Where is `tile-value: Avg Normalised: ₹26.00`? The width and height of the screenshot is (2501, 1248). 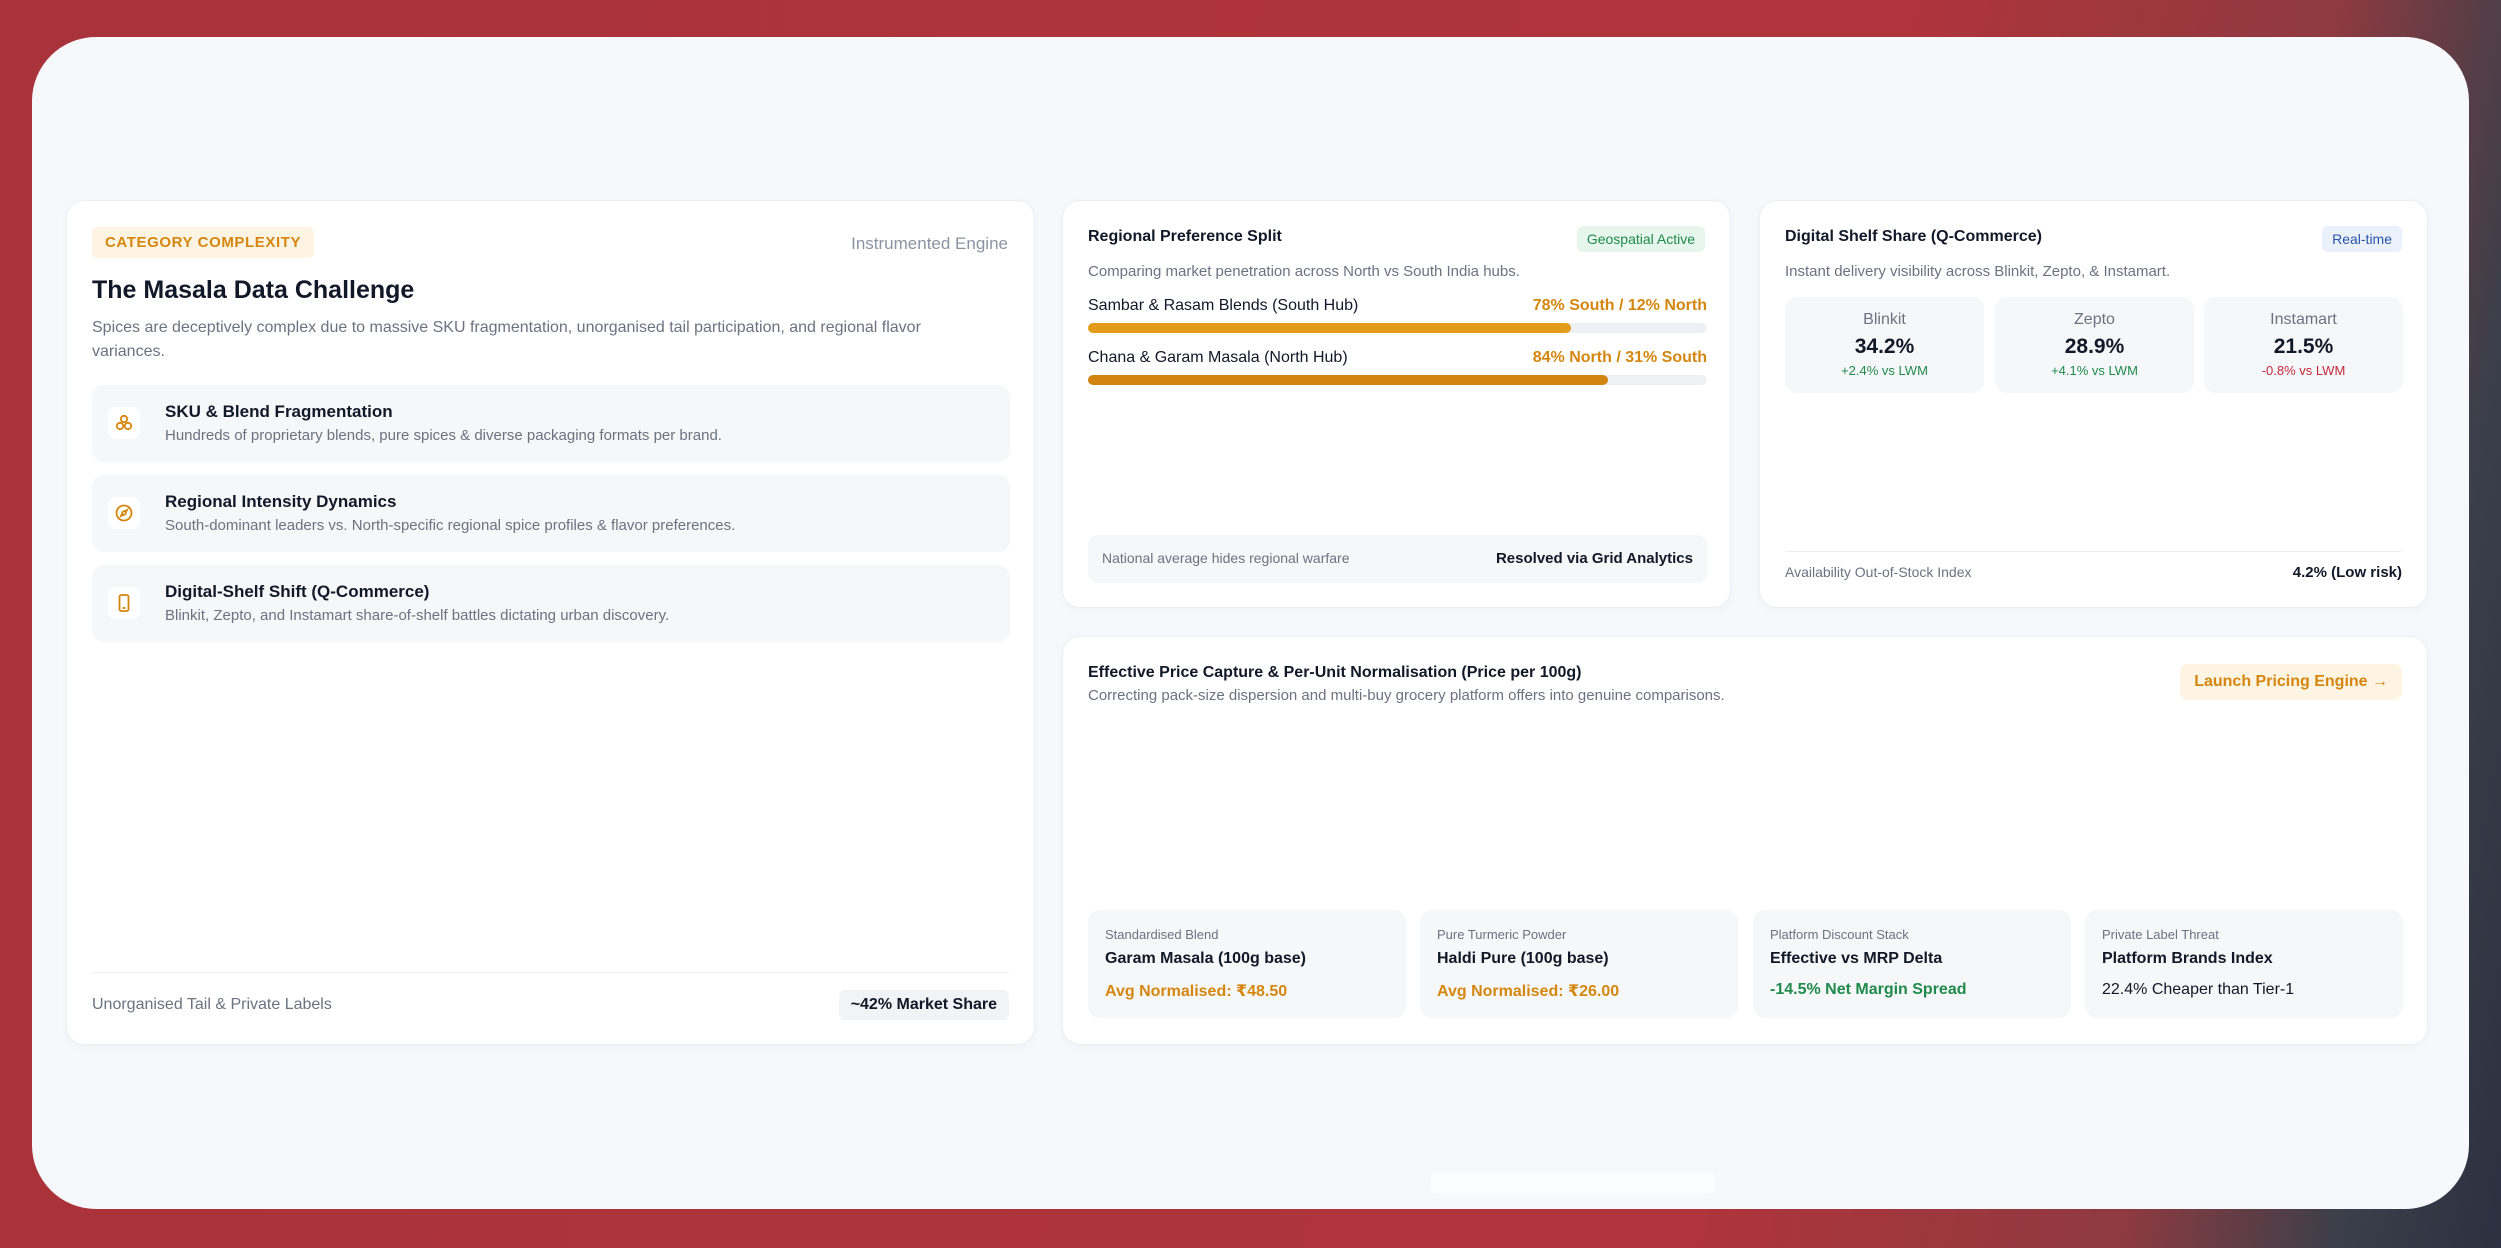 tile-value: Avg Normalised: ₹26.00 is located at coordinates (1528, 991).